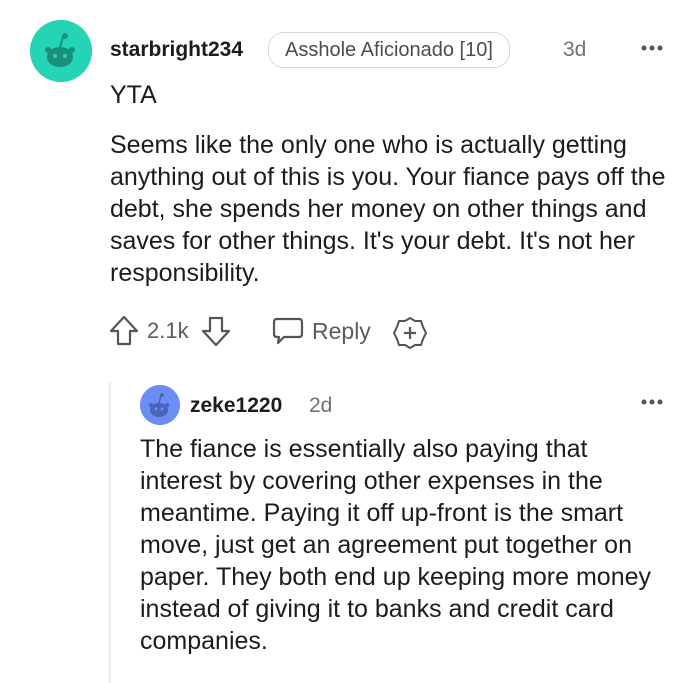 This screenshot has width=700, height=683. I want to click on downvote-button, so click(216, 331).